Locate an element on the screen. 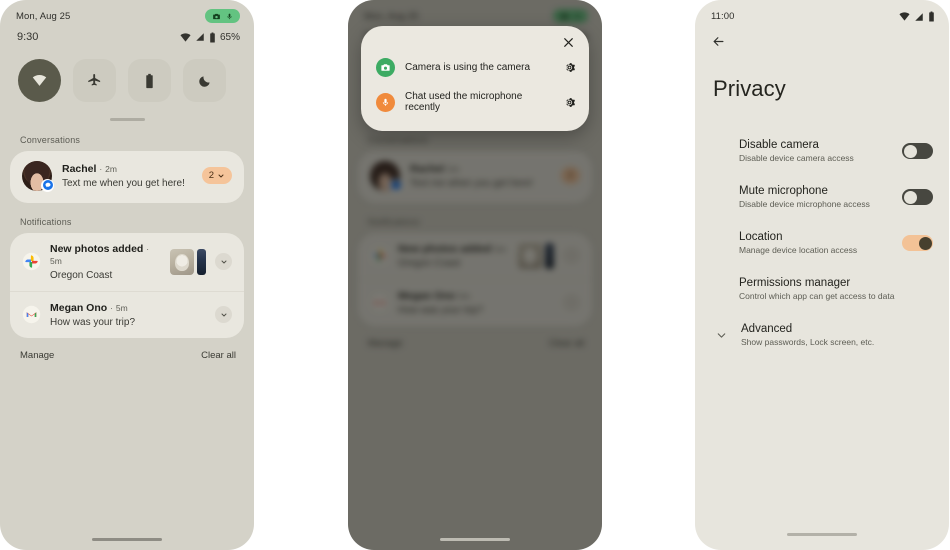 This screenshot has width=950, height=550. status-icons is located at coordinates (917, 16).